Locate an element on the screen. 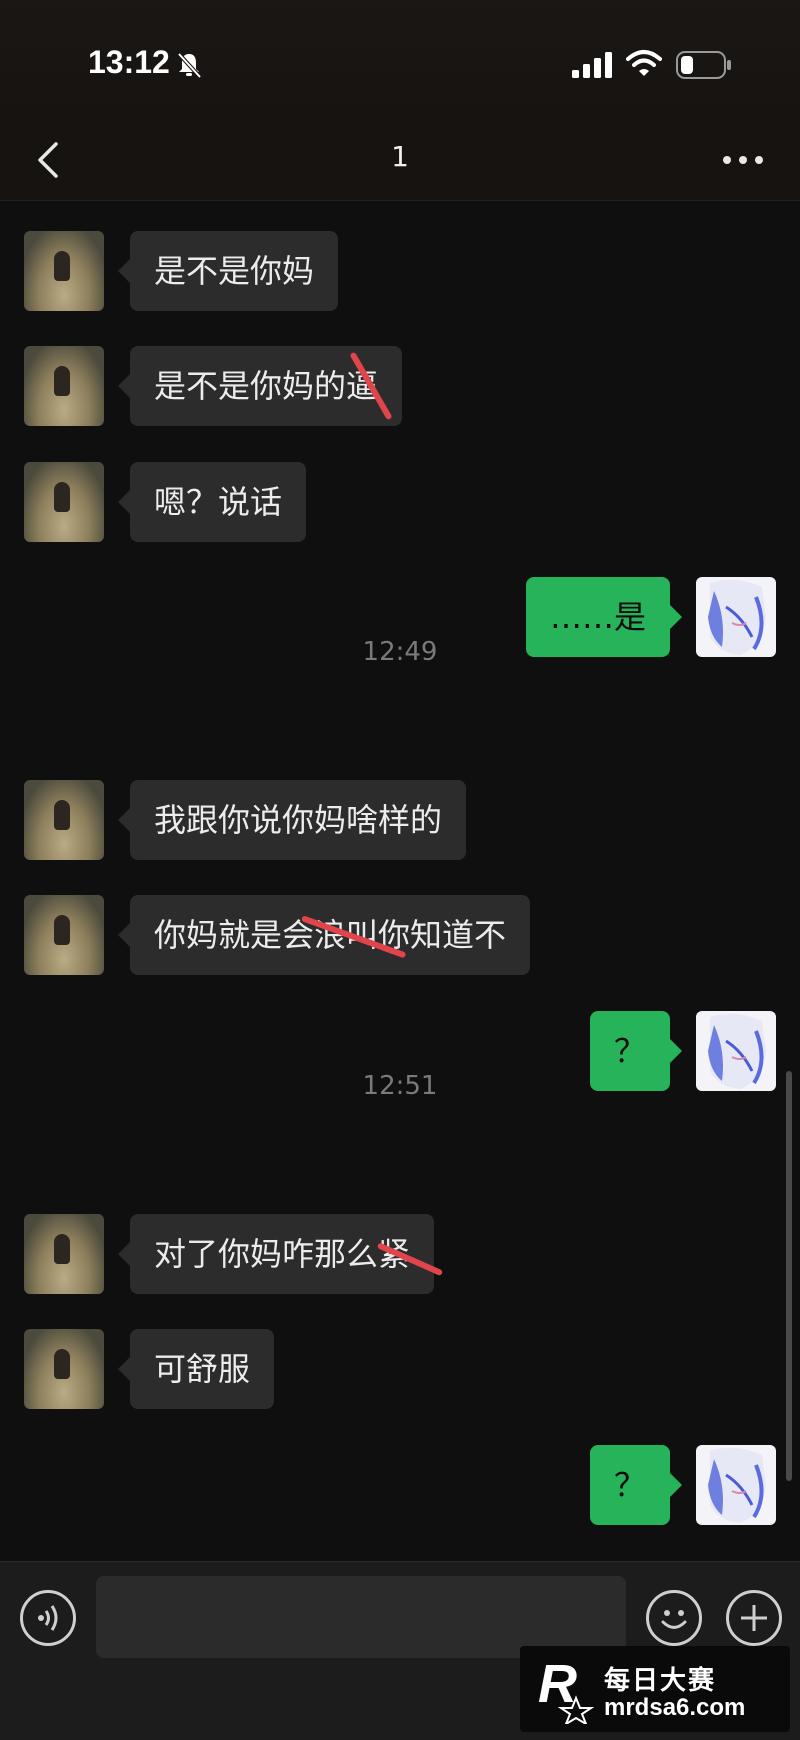 Image resolution: width=800 pixels, height=1740 pixels. message-row: ？ is located at coordinates (400, 1485).